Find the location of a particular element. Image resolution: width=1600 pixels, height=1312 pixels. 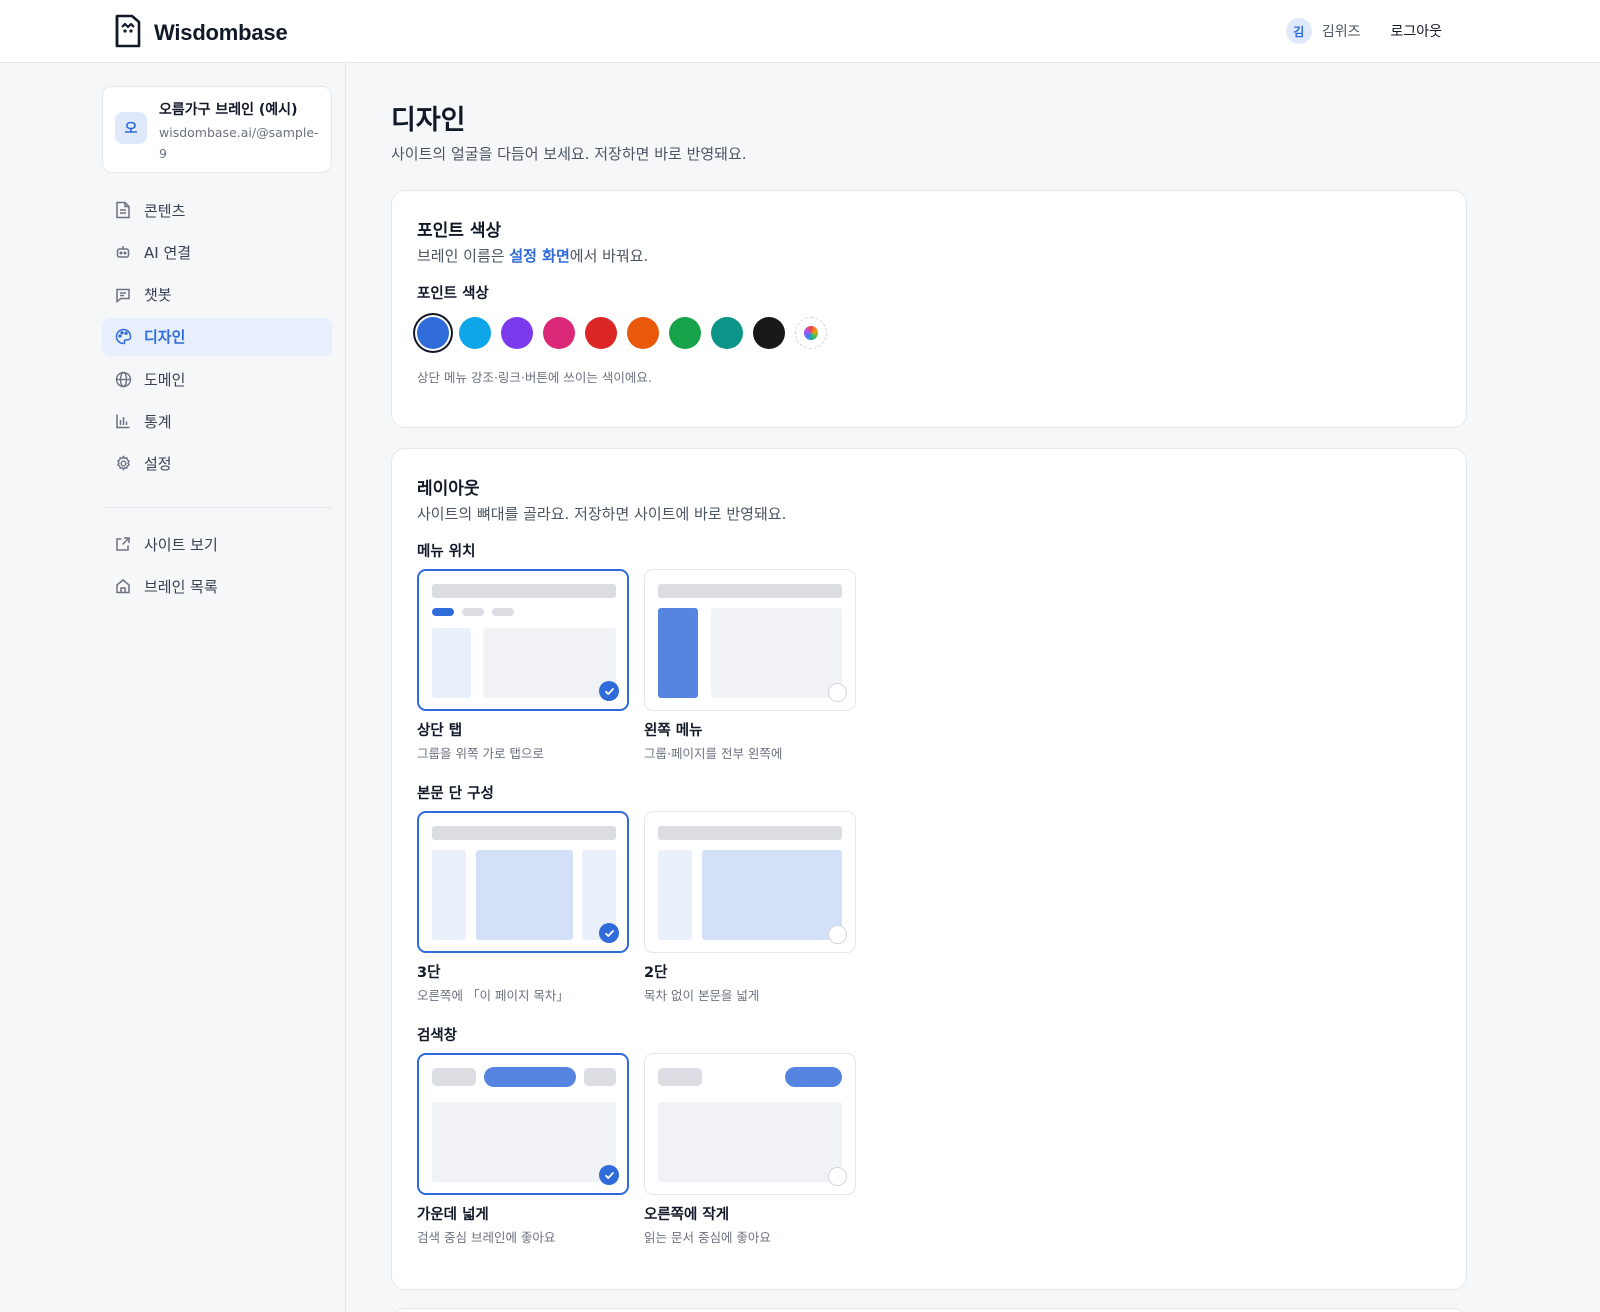

option-subtitle: 목차 없이 본문을 넓게 is located at coordinates (702, 995).